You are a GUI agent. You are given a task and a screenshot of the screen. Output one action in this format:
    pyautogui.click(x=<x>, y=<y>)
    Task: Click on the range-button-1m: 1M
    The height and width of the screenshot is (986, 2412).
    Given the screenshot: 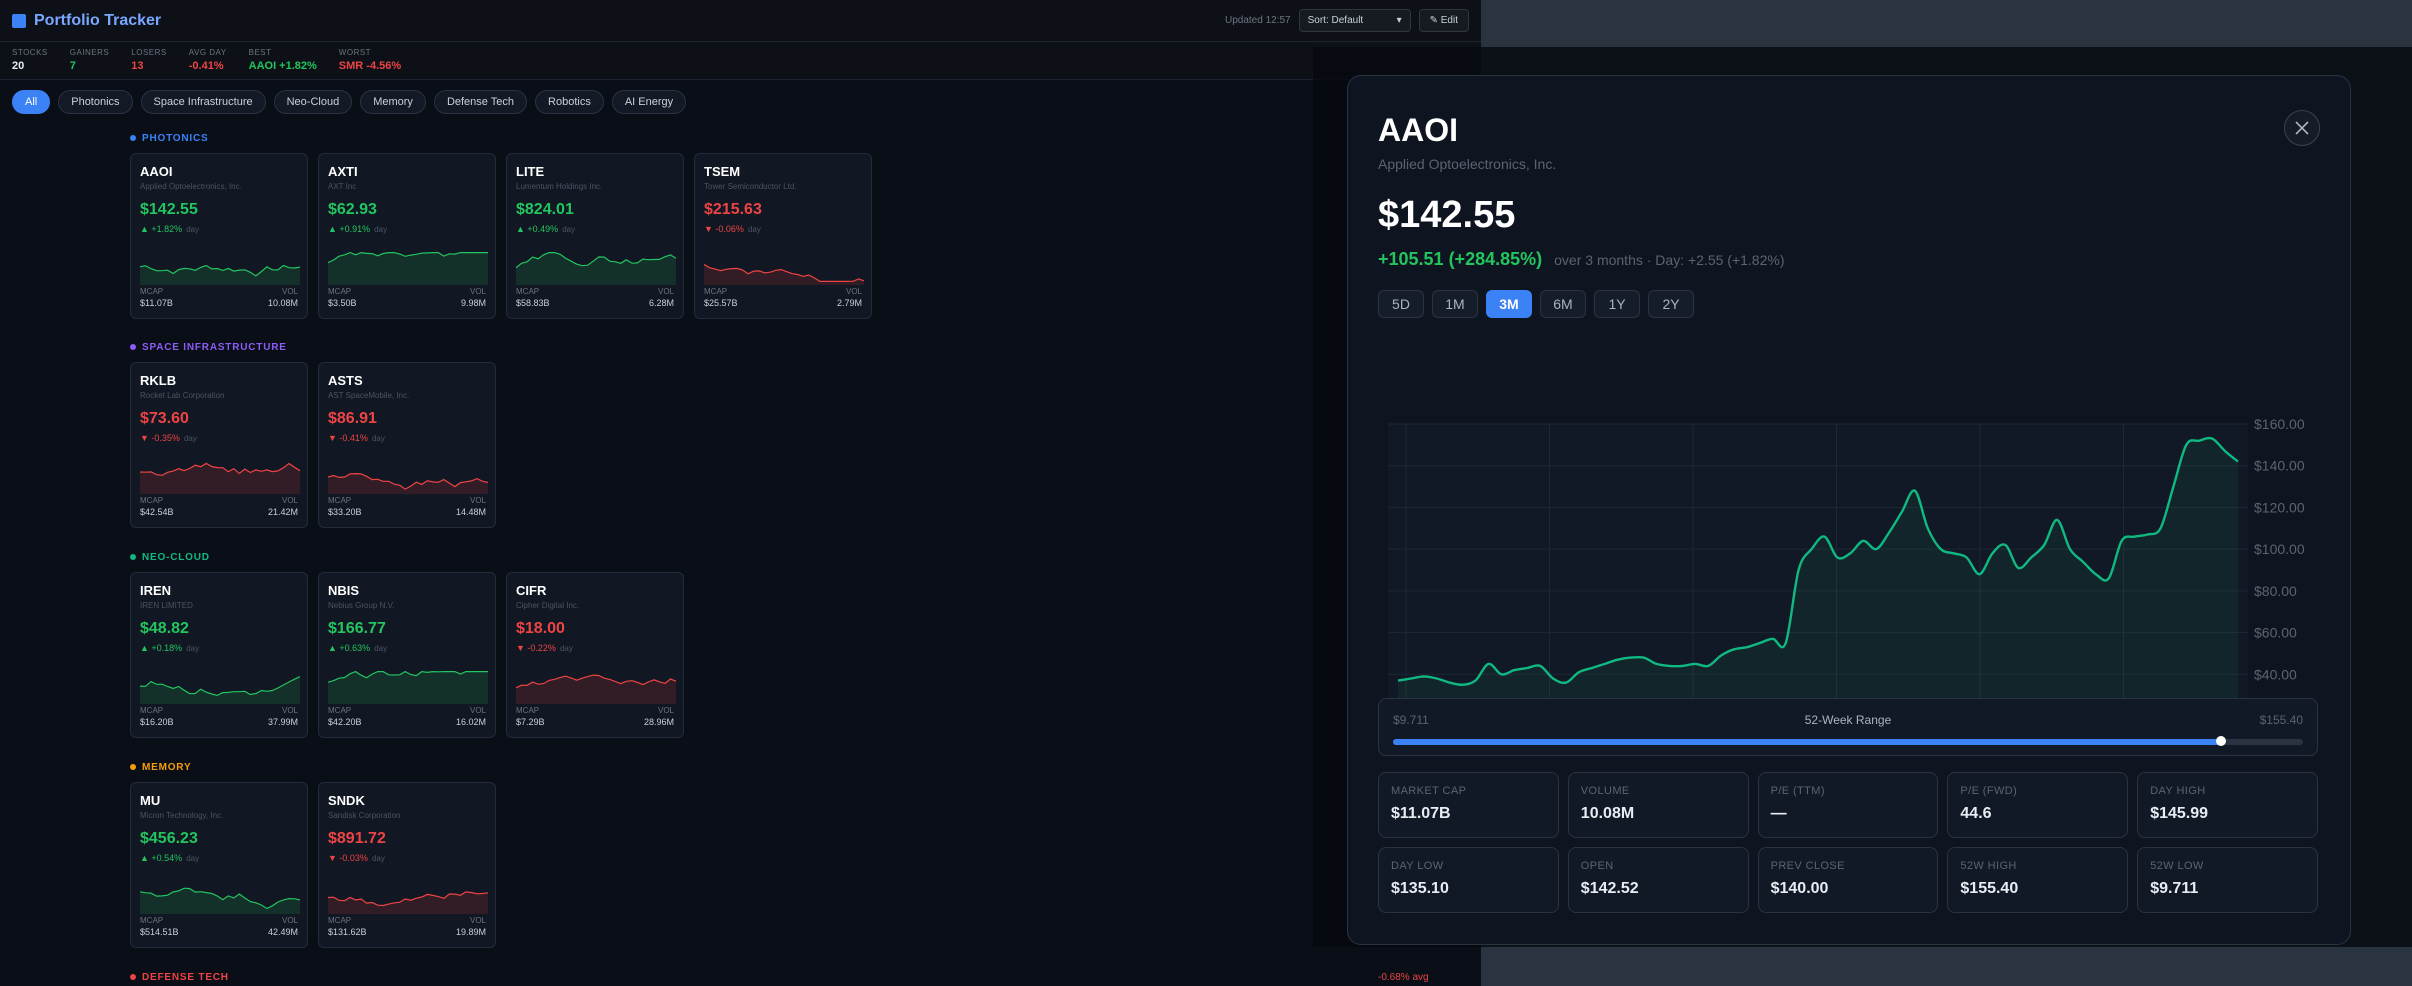 What is the action you would take?
    pyautogui.click(x=1455, y=304)
    